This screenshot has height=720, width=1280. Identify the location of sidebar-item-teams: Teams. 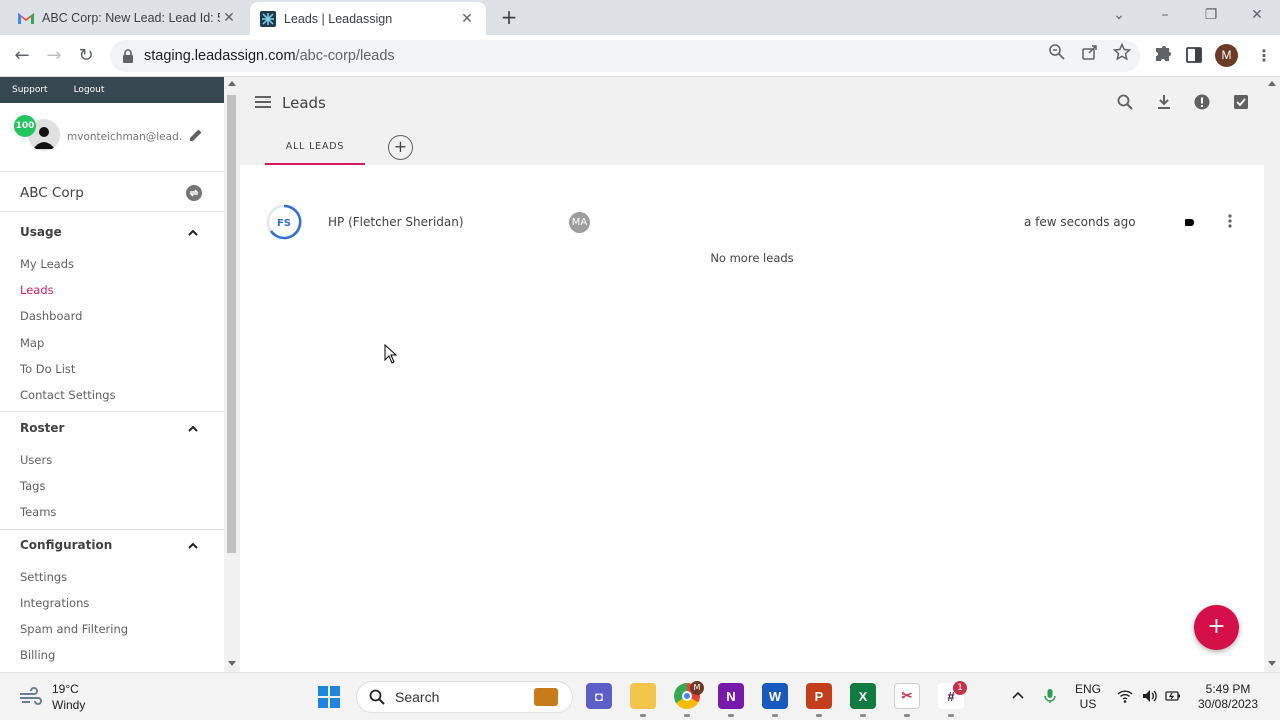
(38, 512).